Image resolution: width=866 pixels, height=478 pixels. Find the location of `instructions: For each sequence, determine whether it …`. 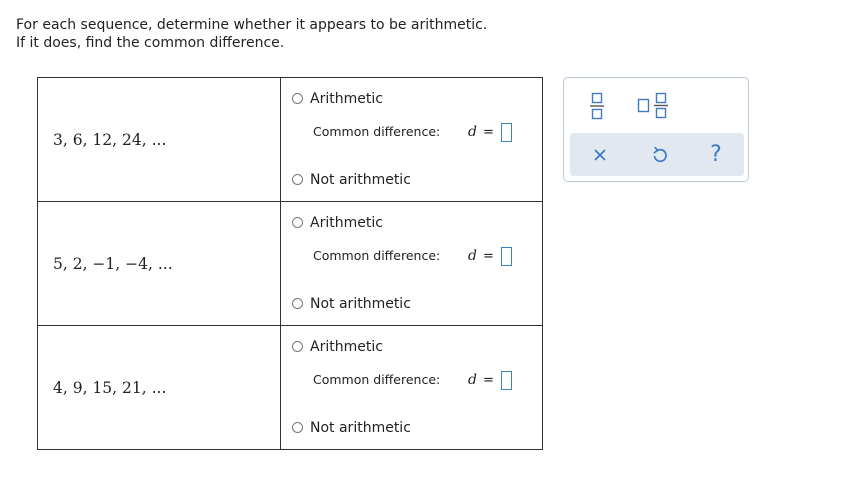

instructions: For each sequence, determine whether it … is located at coordinates (251, 34).